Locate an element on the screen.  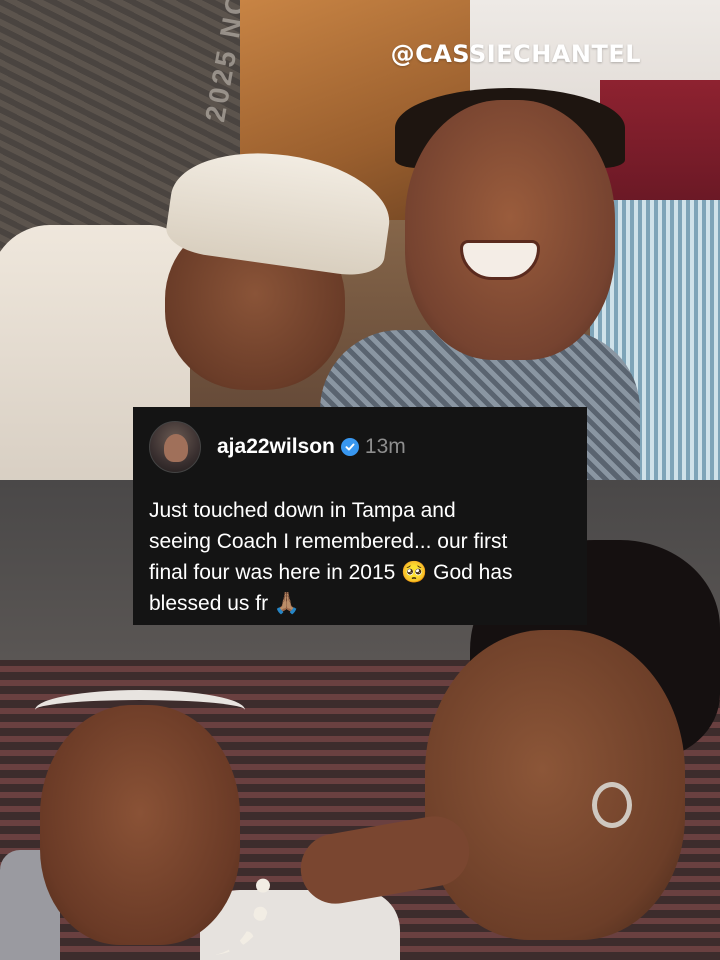
headband is located at coordinates (140, 710).